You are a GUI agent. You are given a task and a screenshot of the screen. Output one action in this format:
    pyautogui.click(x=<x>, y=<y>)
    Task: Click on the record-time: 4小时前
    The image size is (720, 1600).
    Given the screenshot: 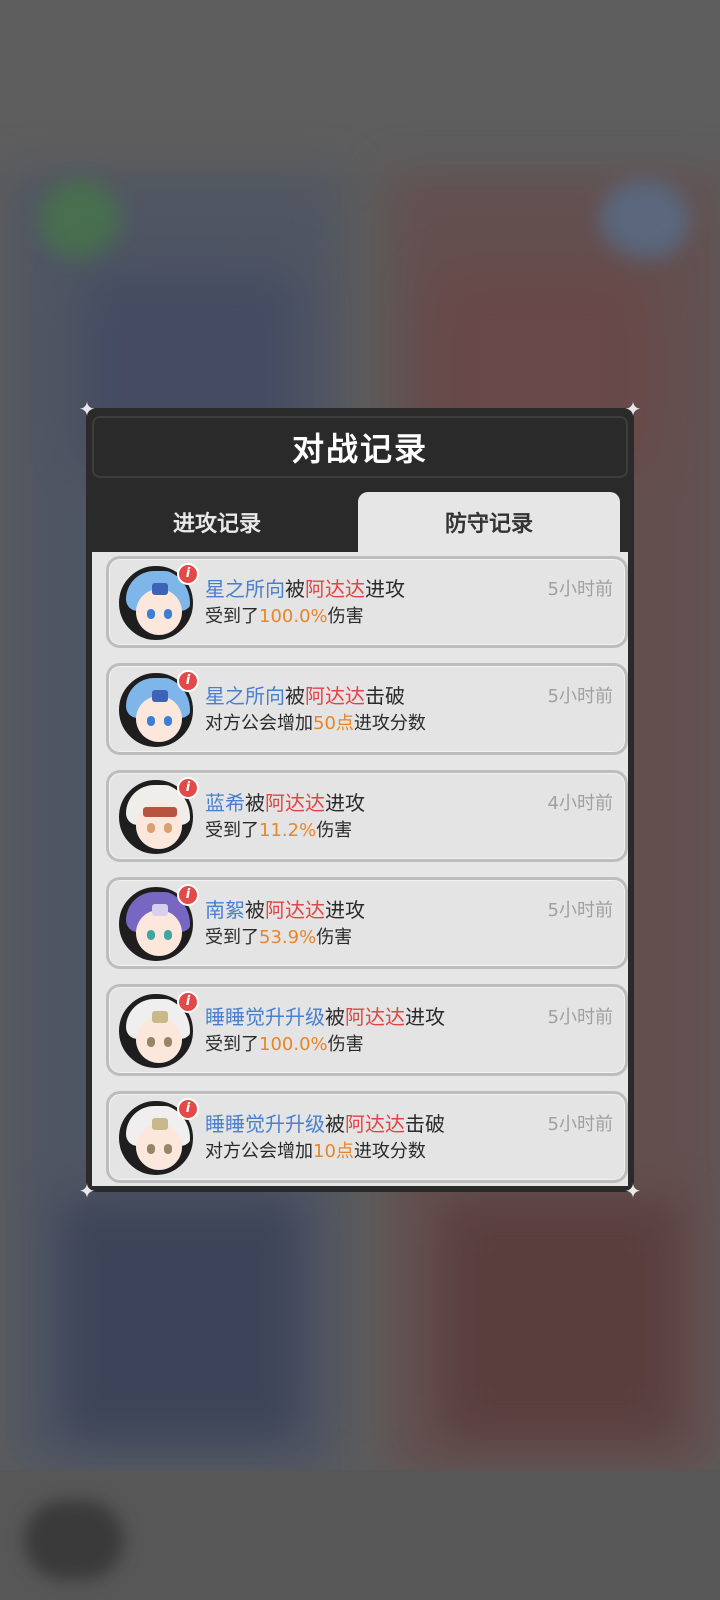 What is the action you would take?
    pyautogui.click(x=580, y=803)
    